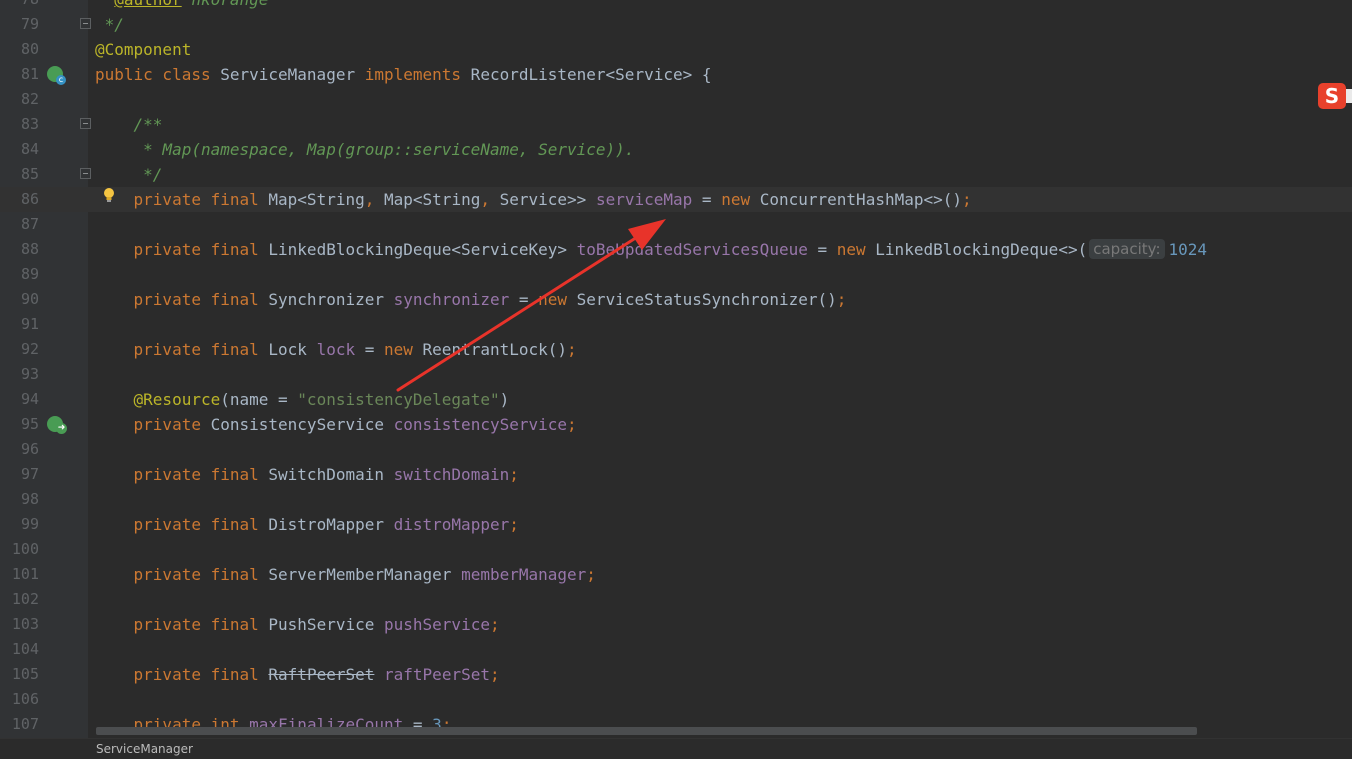 This screenshot has height=759, width=1352. What do you see at coordinates (676, 748) in the screenshot?
I see `breadcrumb: ServiceManager` at bounding box center [676, 748].